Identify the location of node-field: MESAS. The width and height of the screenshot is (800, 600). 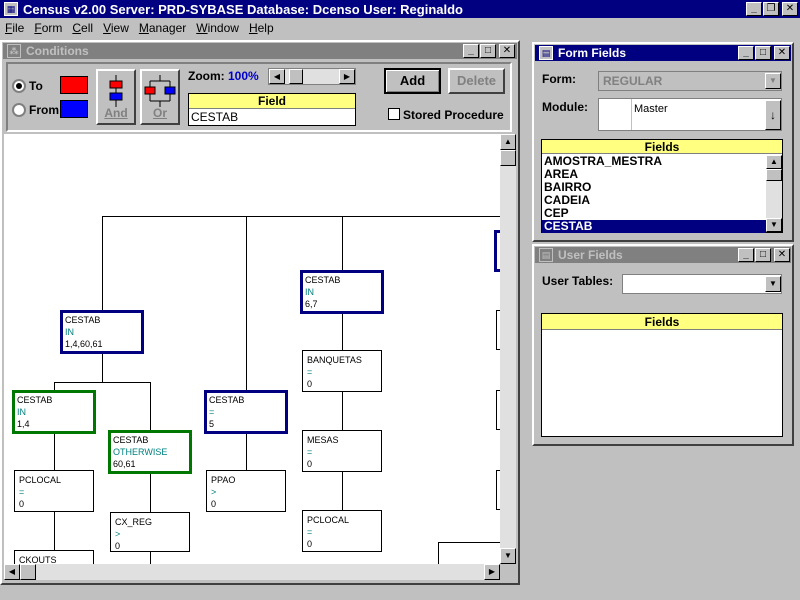
(323, 440).